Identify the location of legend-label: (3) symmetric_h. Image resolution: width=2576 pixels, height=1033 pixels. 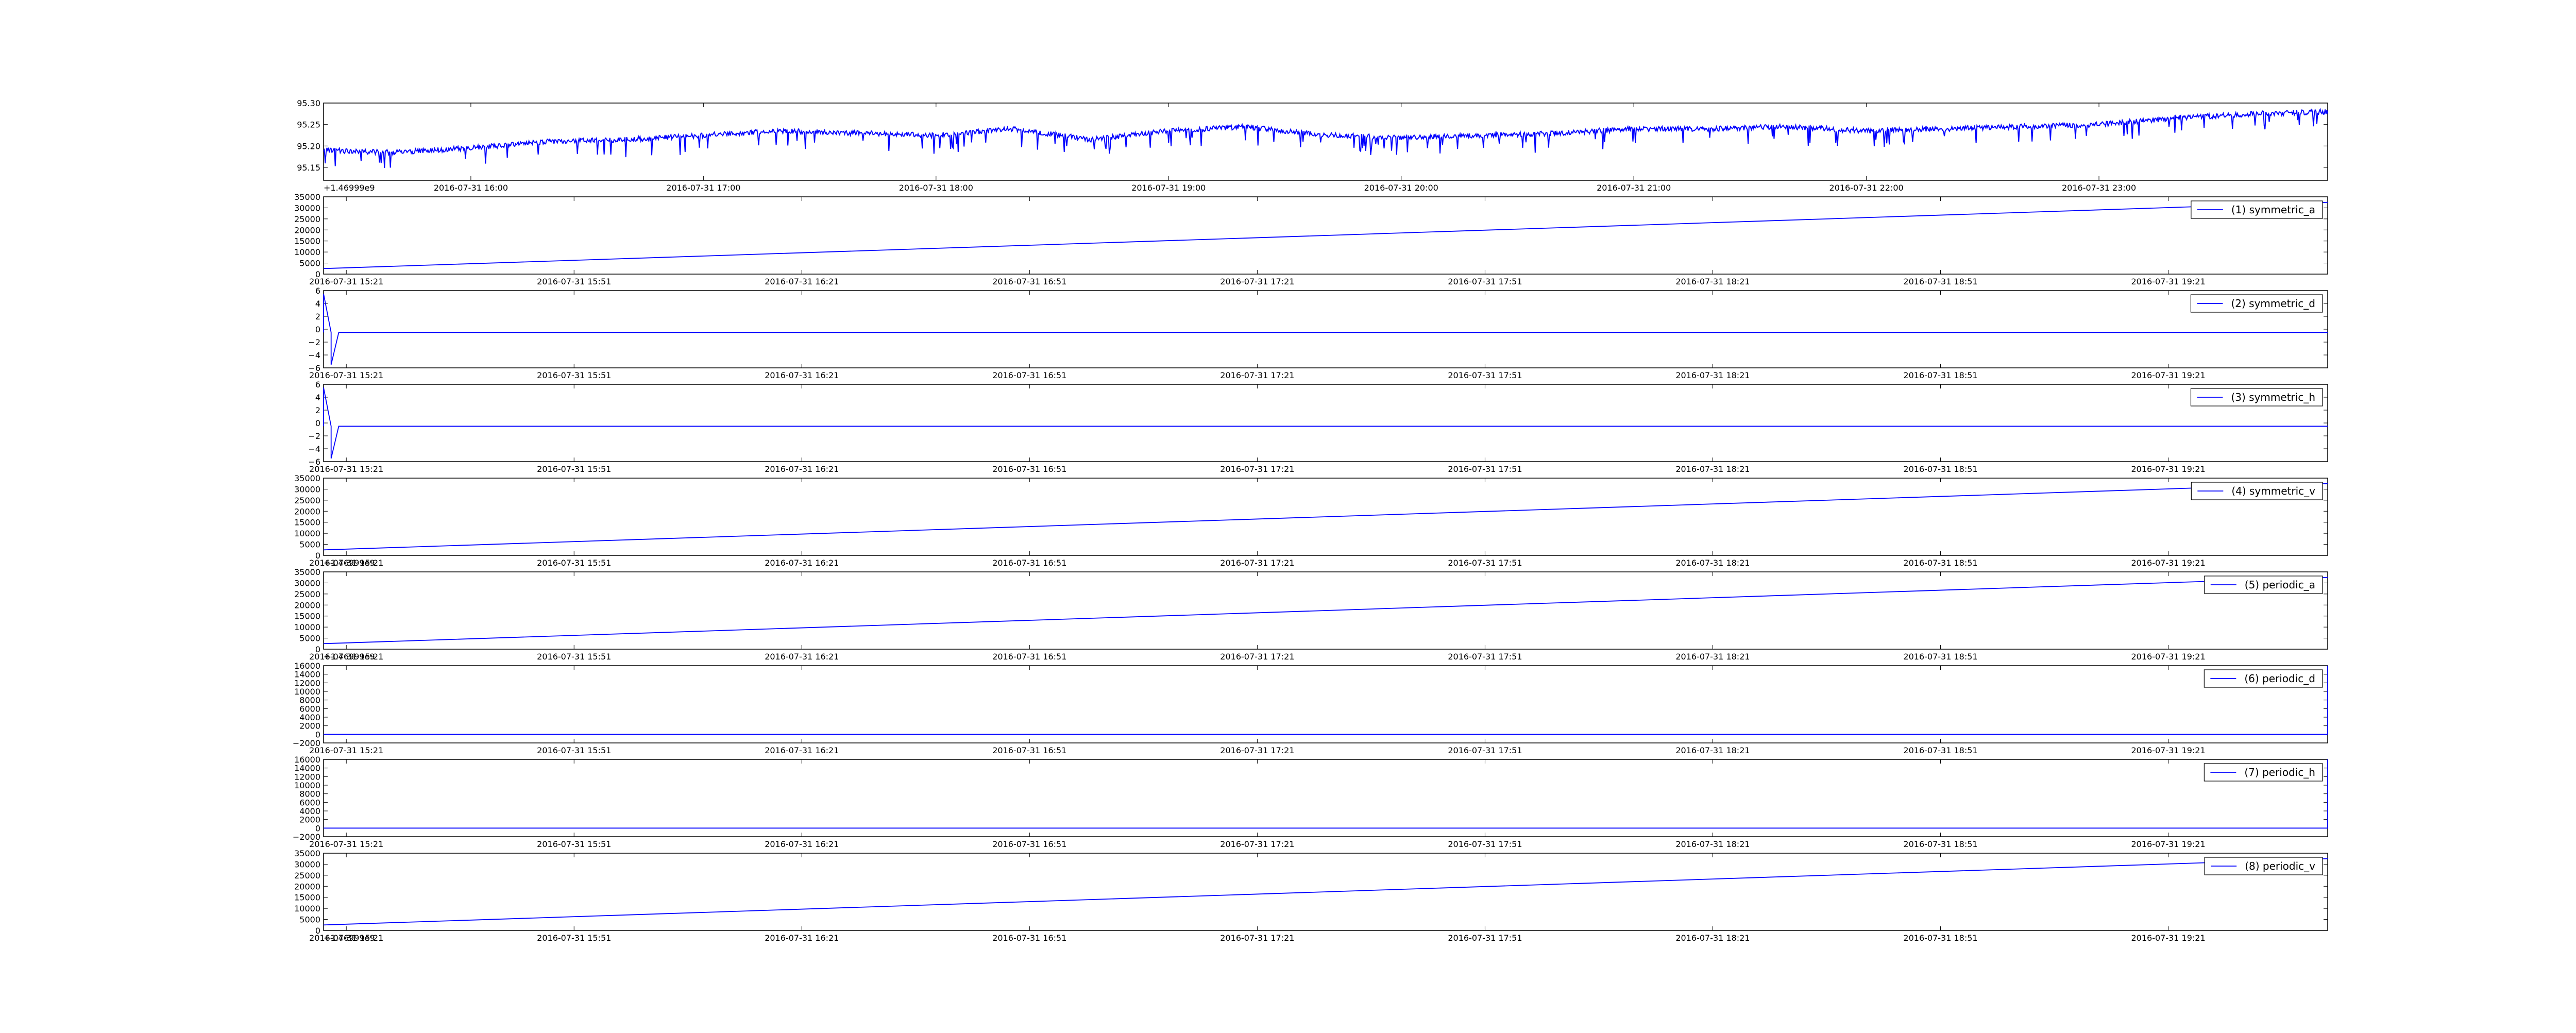
(2273, 397).